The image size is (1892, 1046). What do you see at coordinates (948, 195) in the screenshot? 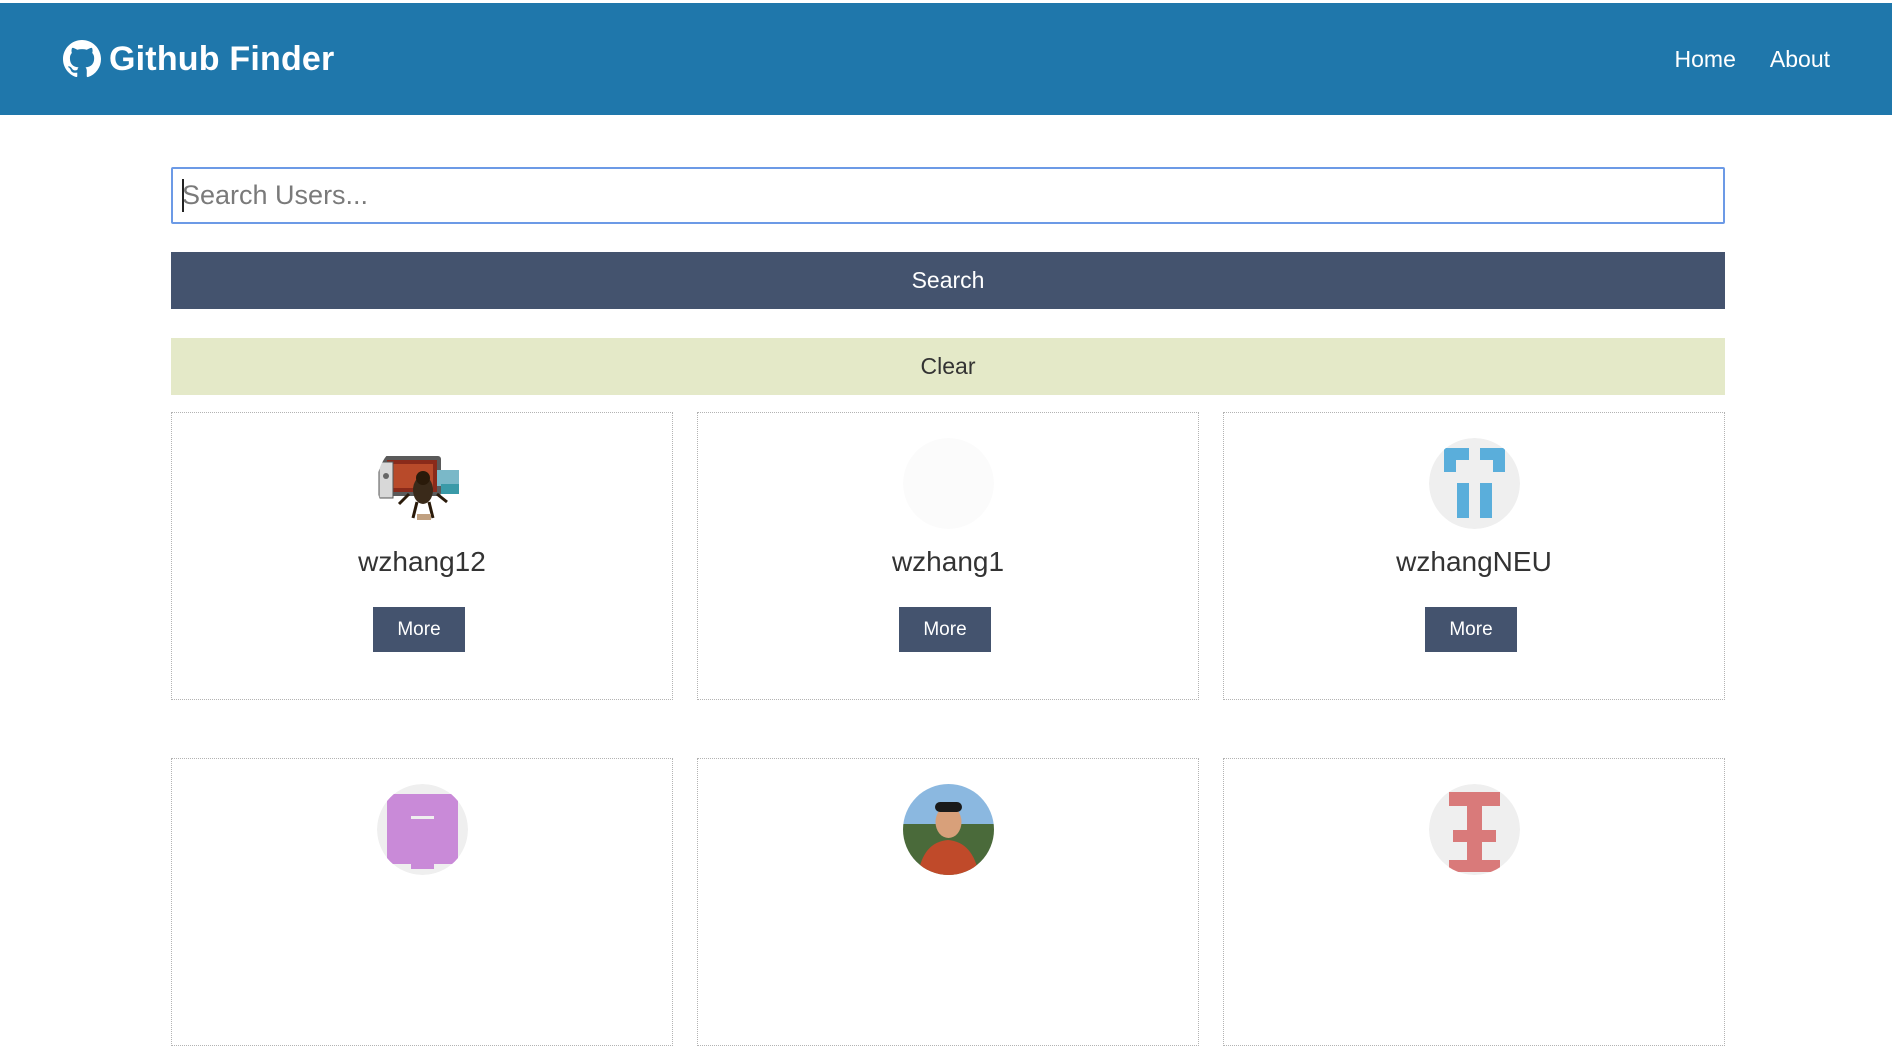
I see `search-input` at bounding box center [948, 195].